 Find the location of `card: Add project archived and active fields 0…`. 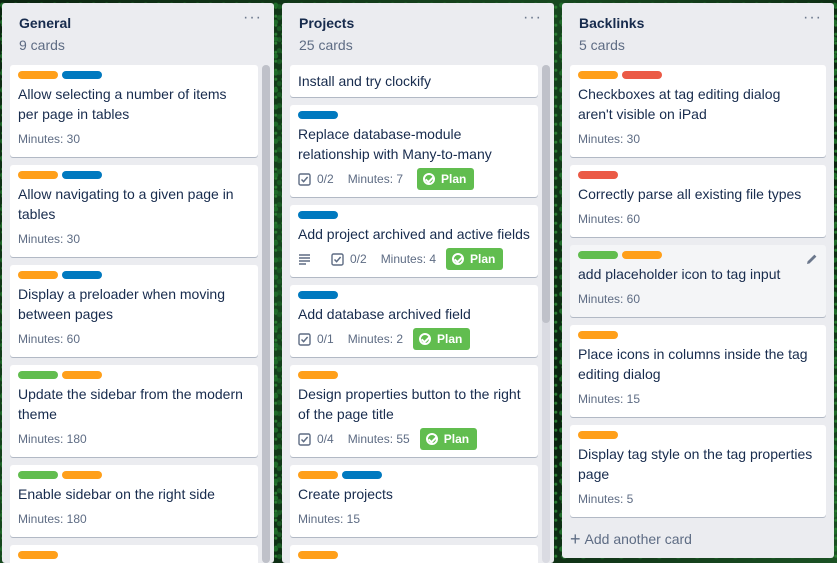

card: Add project archived and active fields 0… is located at coordinates (414, 241).